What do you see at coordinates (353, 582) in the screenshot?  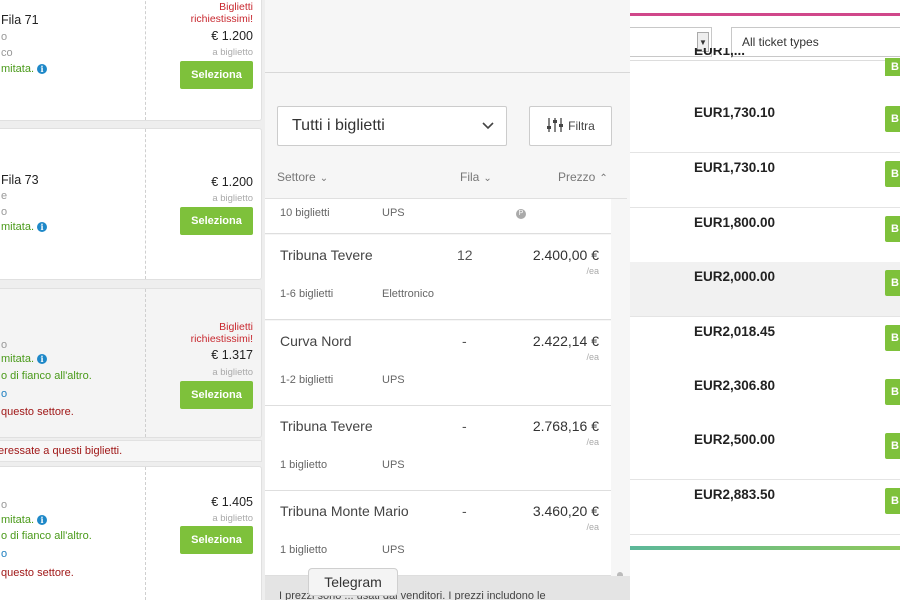 I see `telegram-button: Telegram` at bounding box center [353, 582].